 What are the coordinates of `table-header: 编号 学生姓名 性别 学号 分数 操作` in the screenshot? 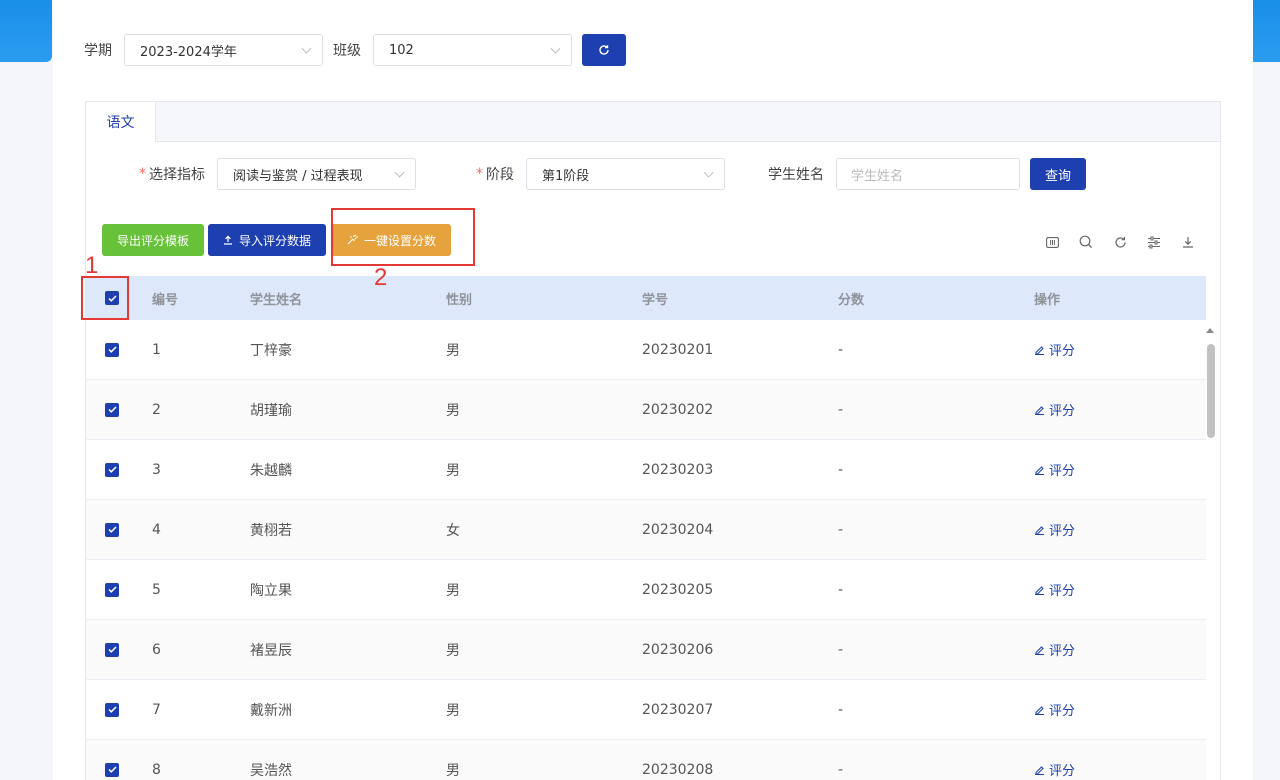 It's located at (646, 298).